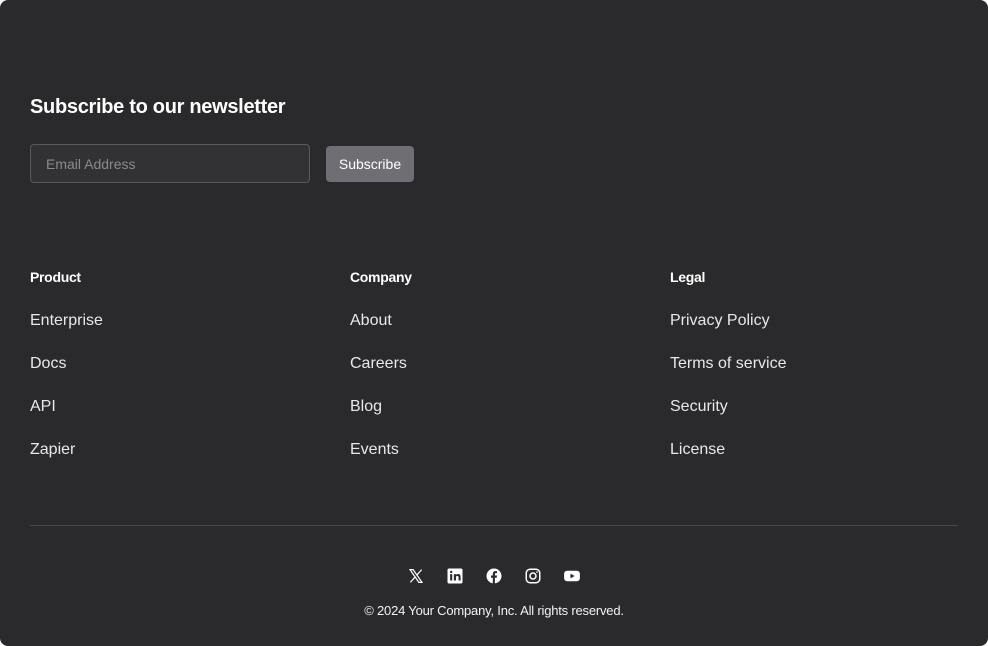 The image size is (988, 646). What do you see at coordinates (43, 407) in the screenshot?
I see `footer-link-api: API` at bounding box center [43, 407].